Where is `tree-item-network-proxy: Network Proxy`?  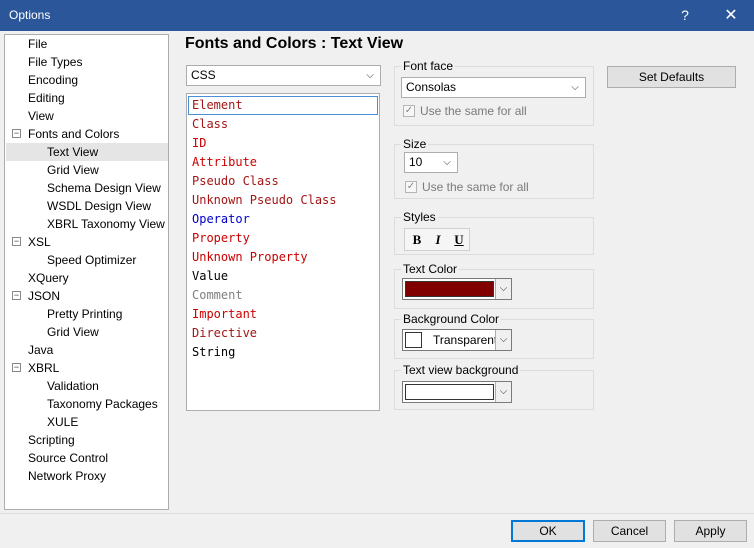 tree-item-network-proxy: Network Proxy is located at coordinates (67, 476).